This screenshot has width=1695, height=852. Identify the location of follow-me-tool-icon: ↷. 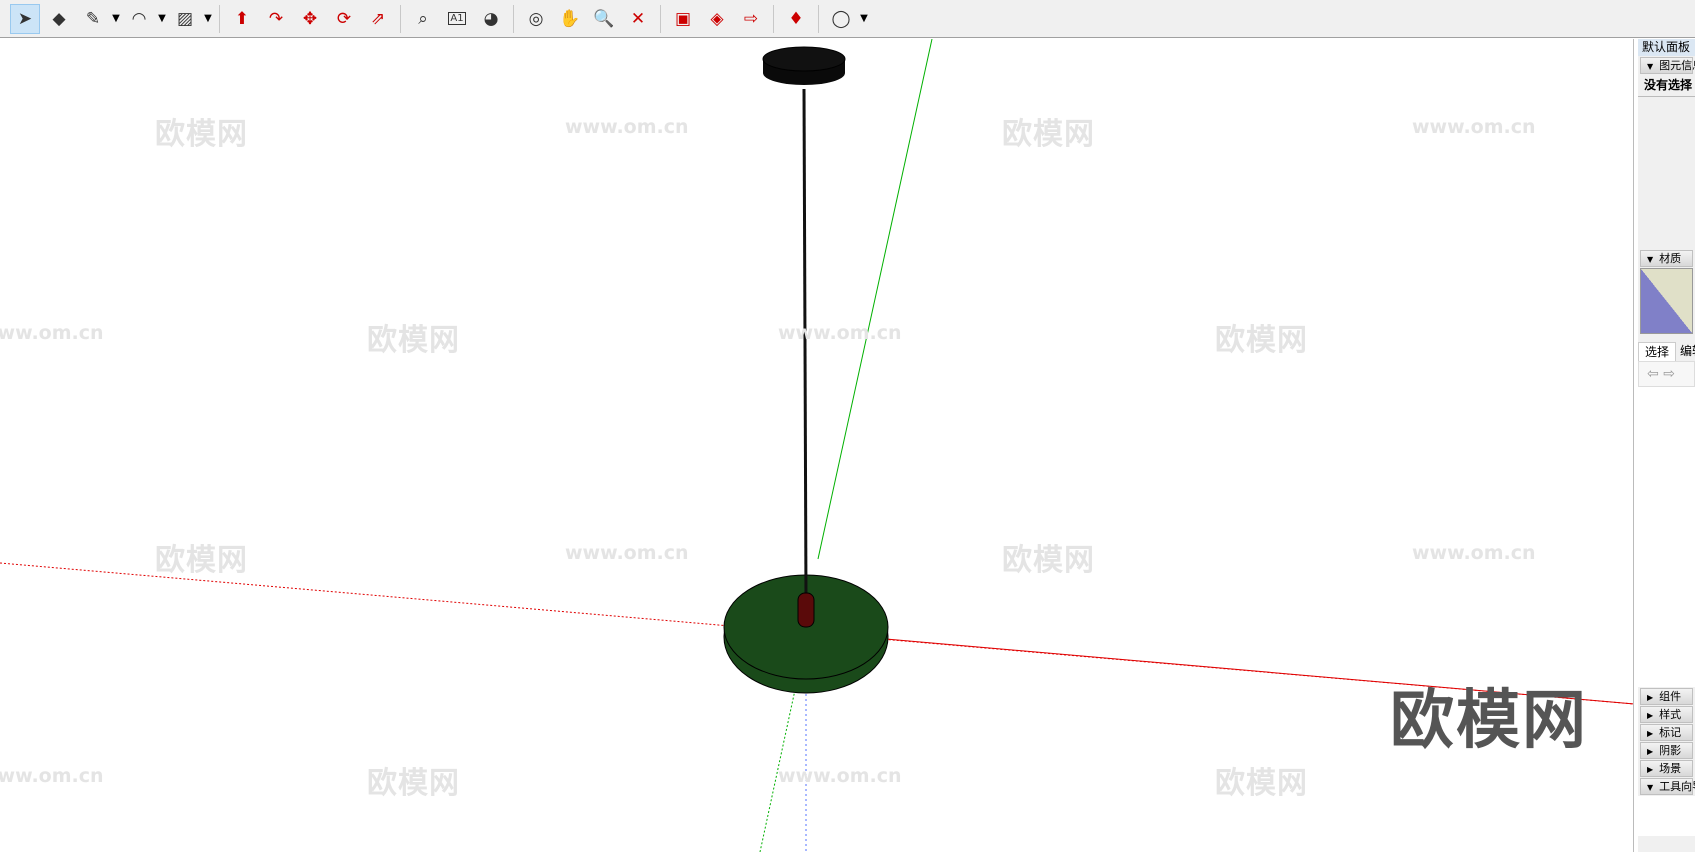
(276, 18).